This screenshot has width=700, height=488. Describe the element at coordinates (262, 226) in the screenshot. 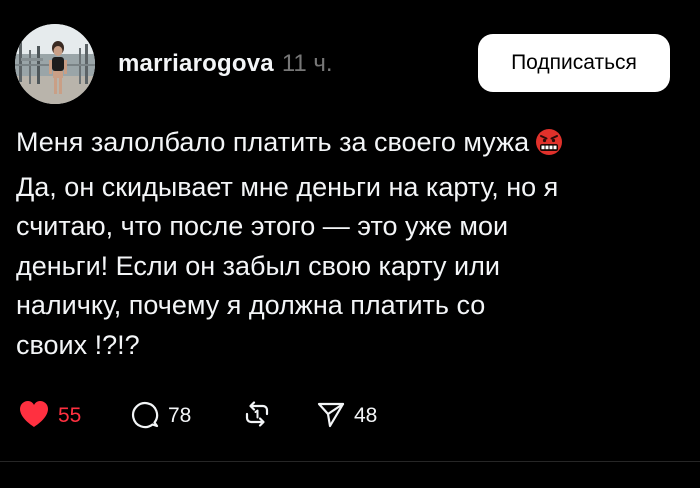

I see `post-text-line: считаю, что после этого — это уже мои` at that location.